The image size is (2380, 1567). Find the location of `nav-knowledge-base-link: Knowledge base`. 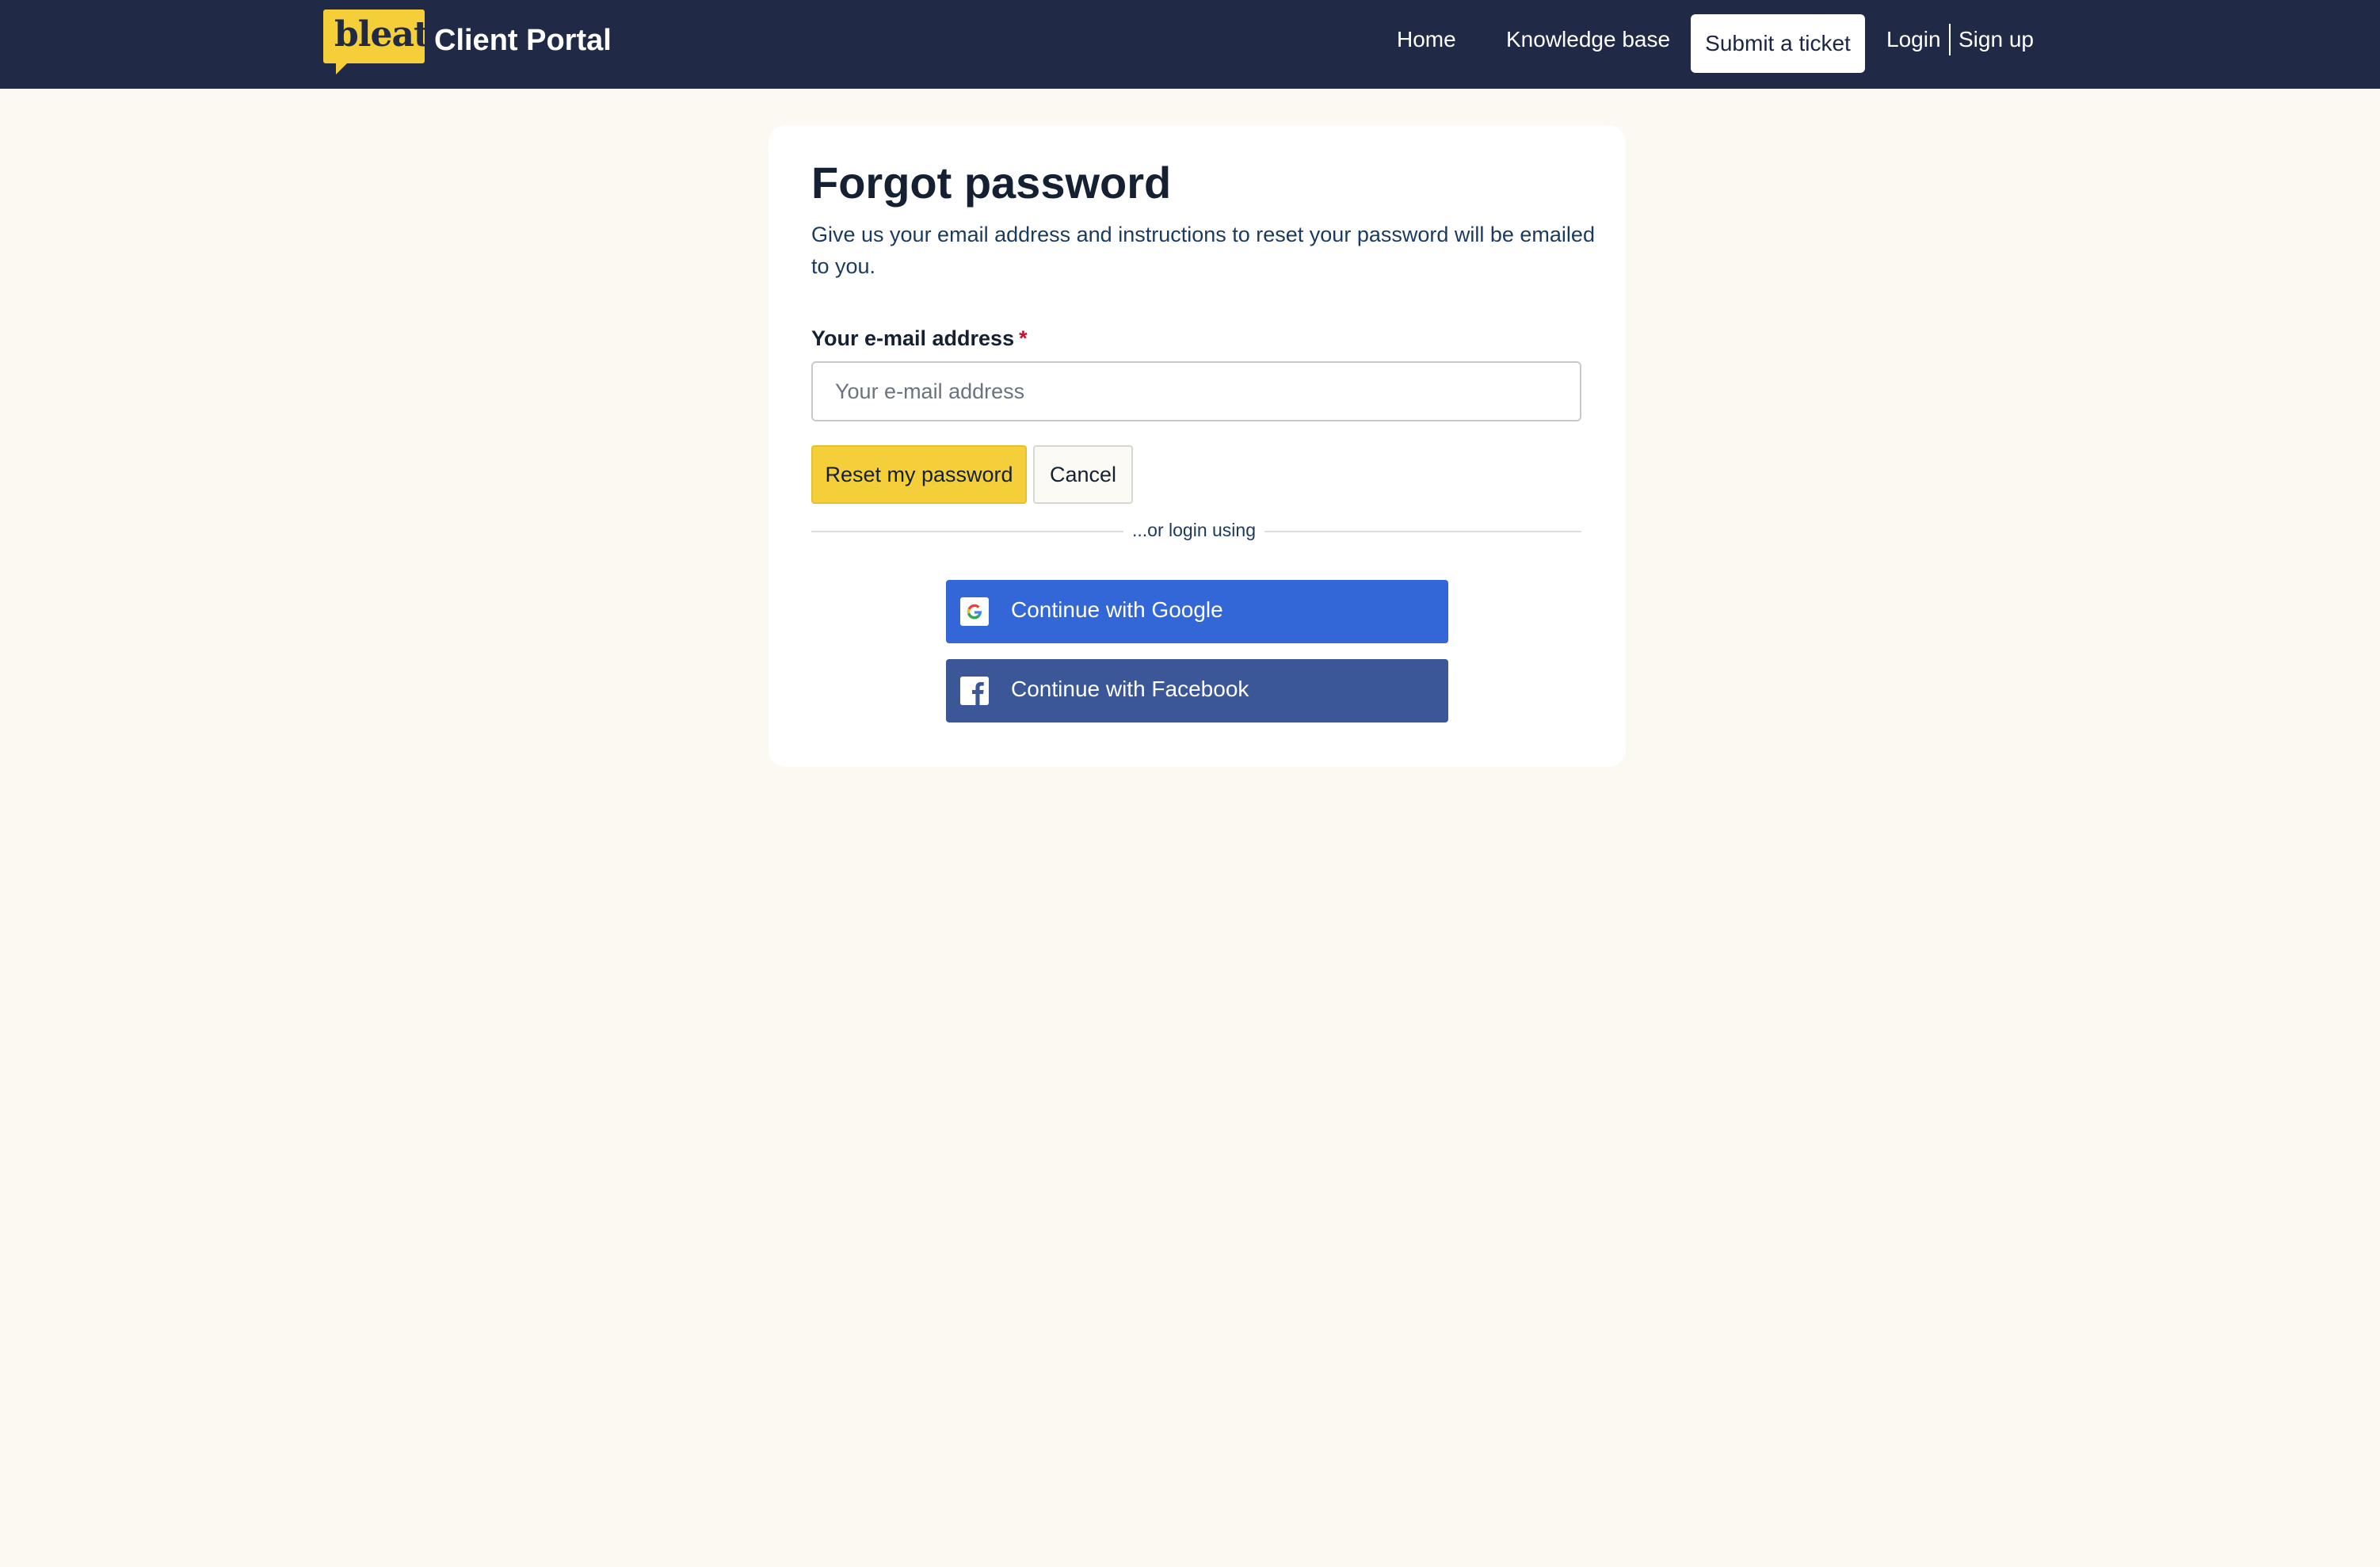

nav-knowledge-base-link: Knowledge base is located at coordinates (1588, 39).